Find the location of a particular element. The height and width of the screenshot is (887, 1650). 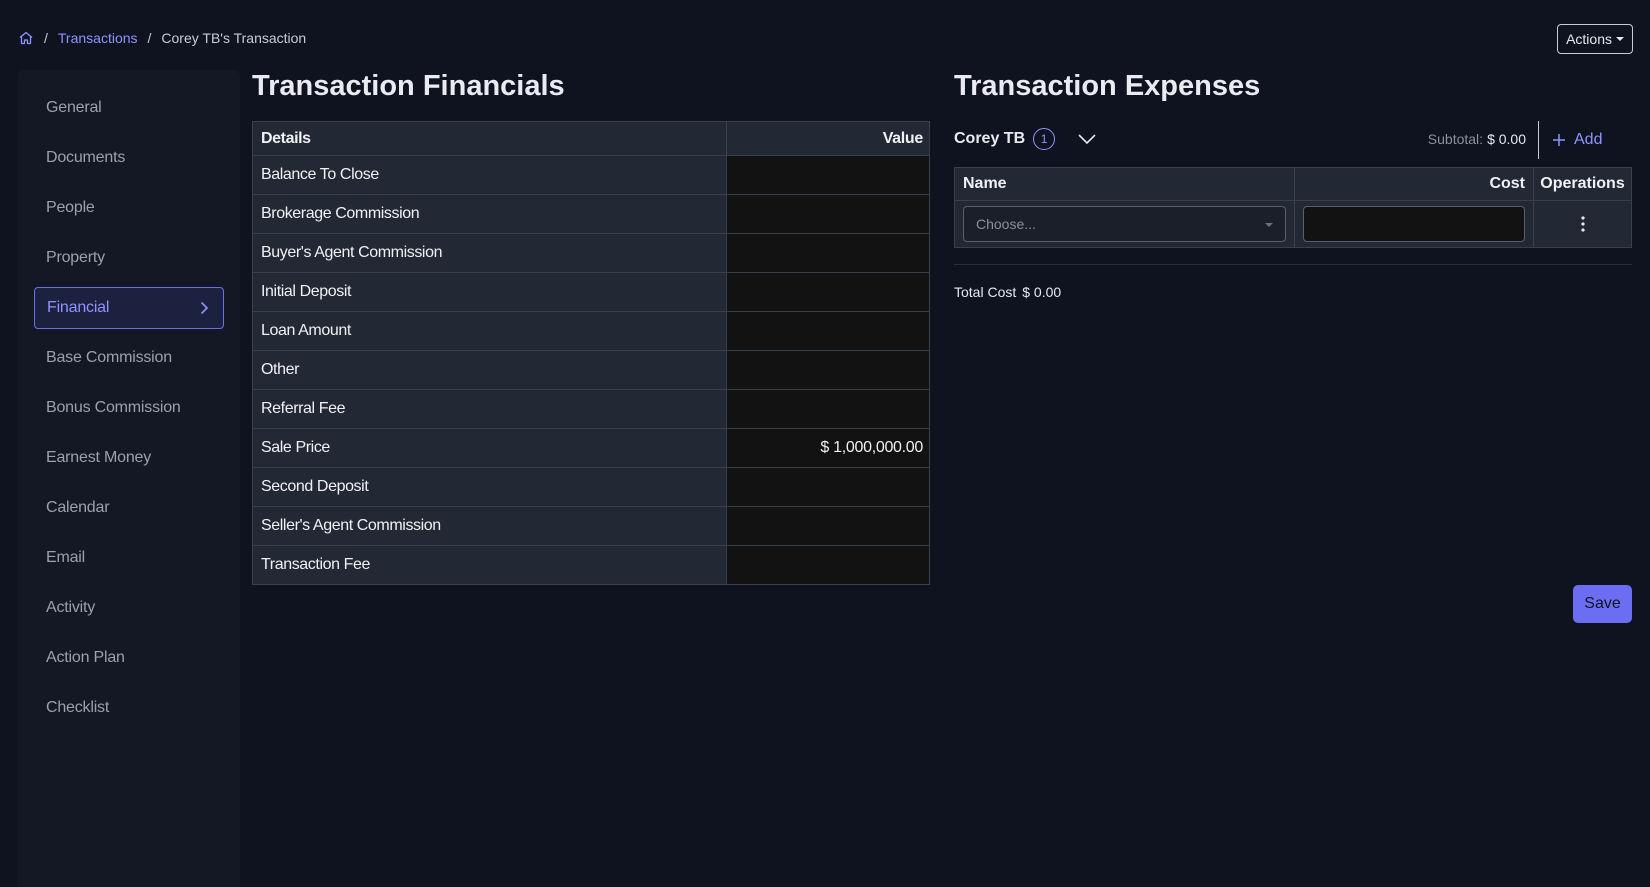

expense-owner: Corey TB 1 is located at coordinates (1025, 139).